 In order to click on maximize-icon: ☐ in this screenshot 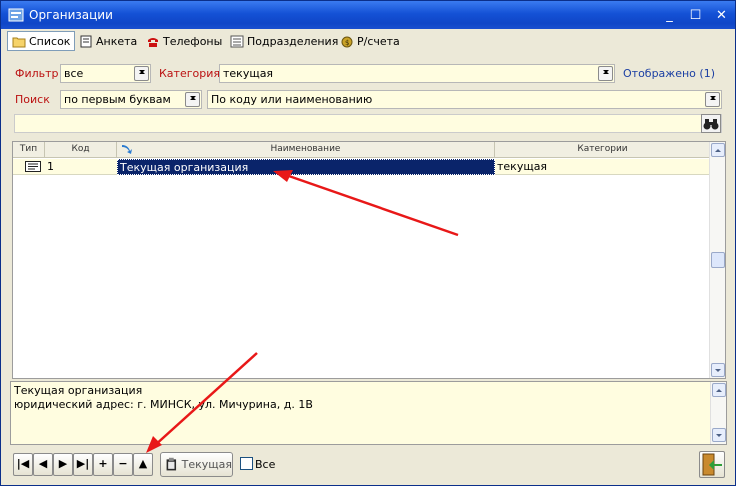, I will do `click(695, 15)`.